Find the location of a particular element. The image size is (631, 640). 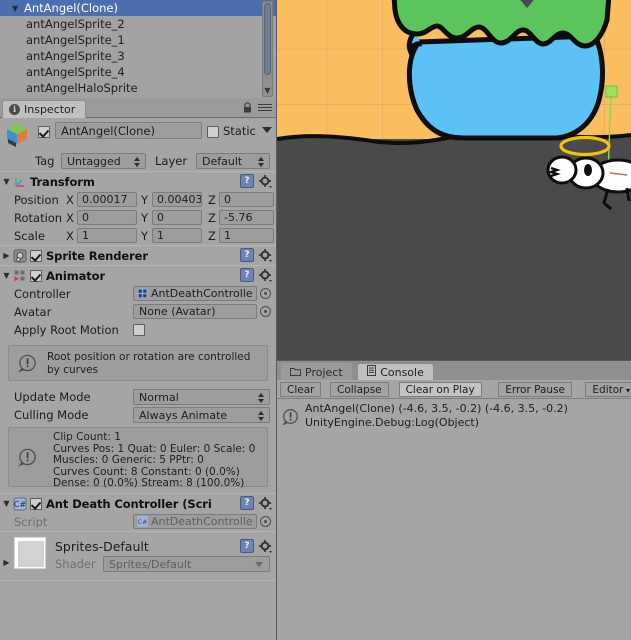

component-header-sprite-renderer: ▶ Sprite Renderer ? is located at coordinates (138, 255).